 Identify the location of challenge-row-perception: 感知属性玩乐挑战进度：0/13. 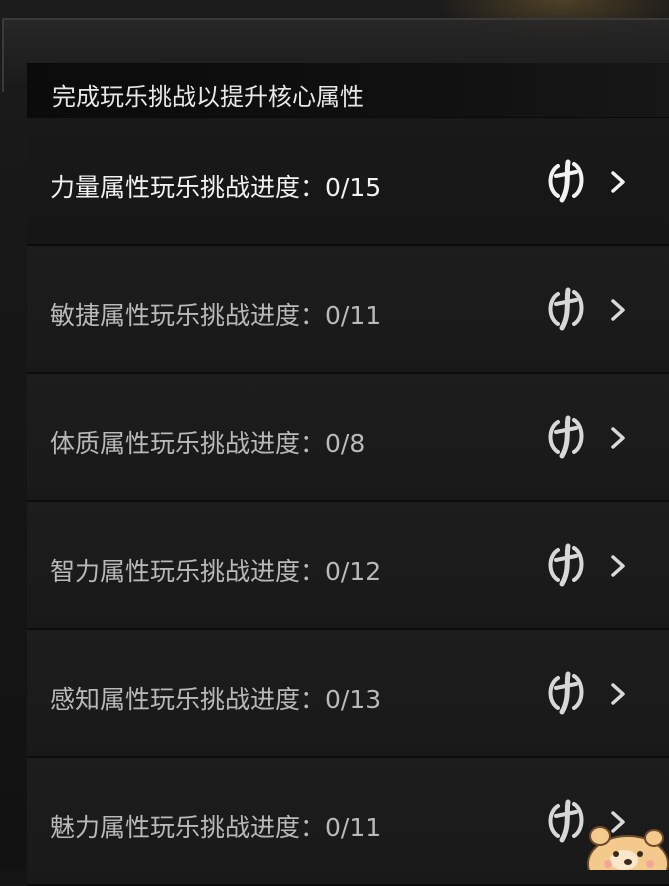
(348, 694).